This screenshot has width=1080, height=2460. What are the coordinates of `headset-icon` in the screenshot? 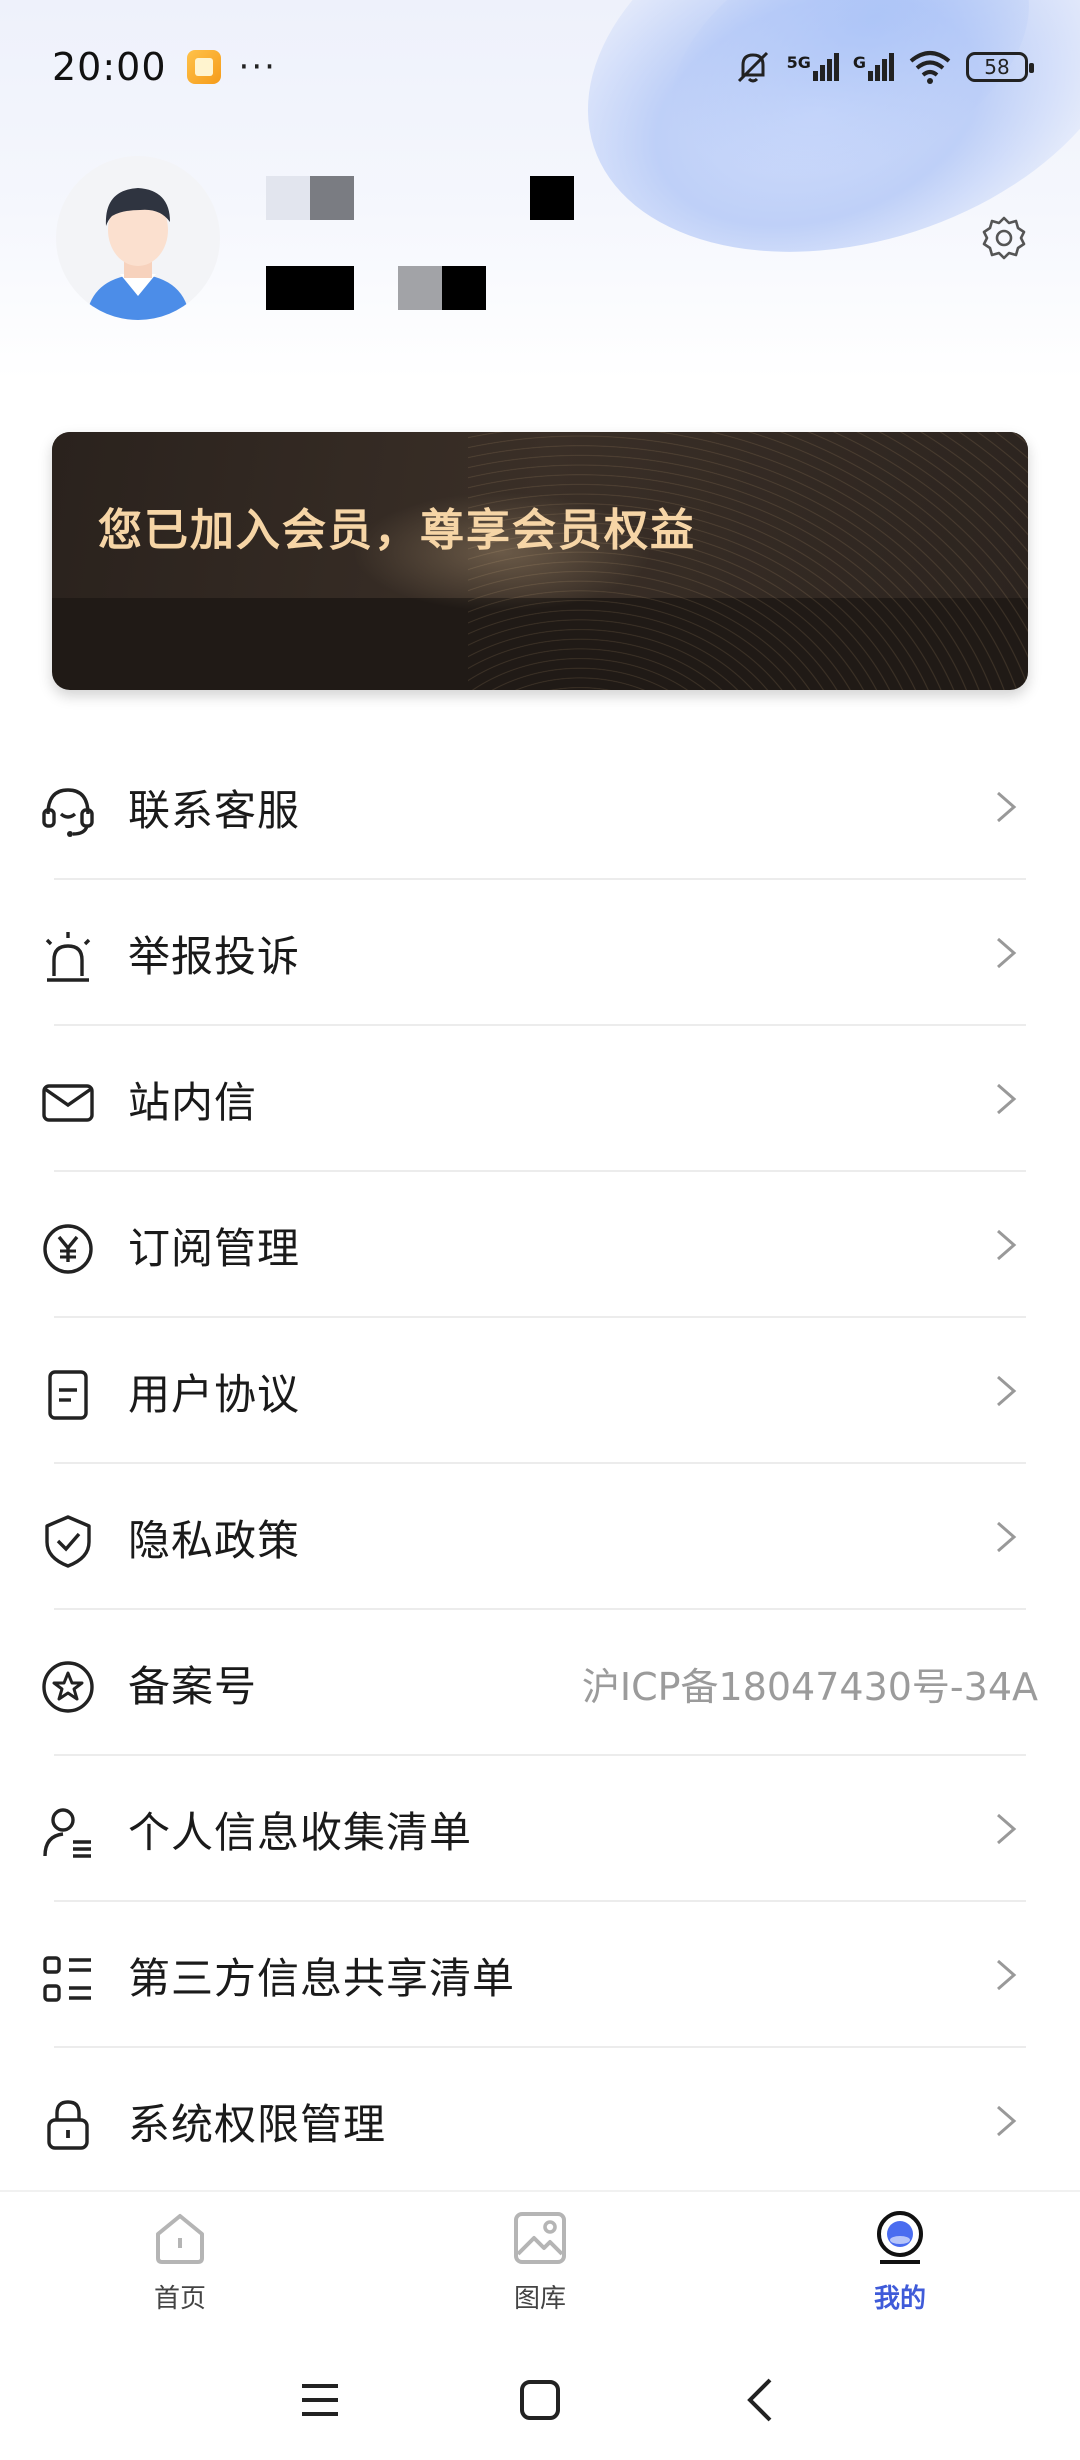 It's located at (68, 811).